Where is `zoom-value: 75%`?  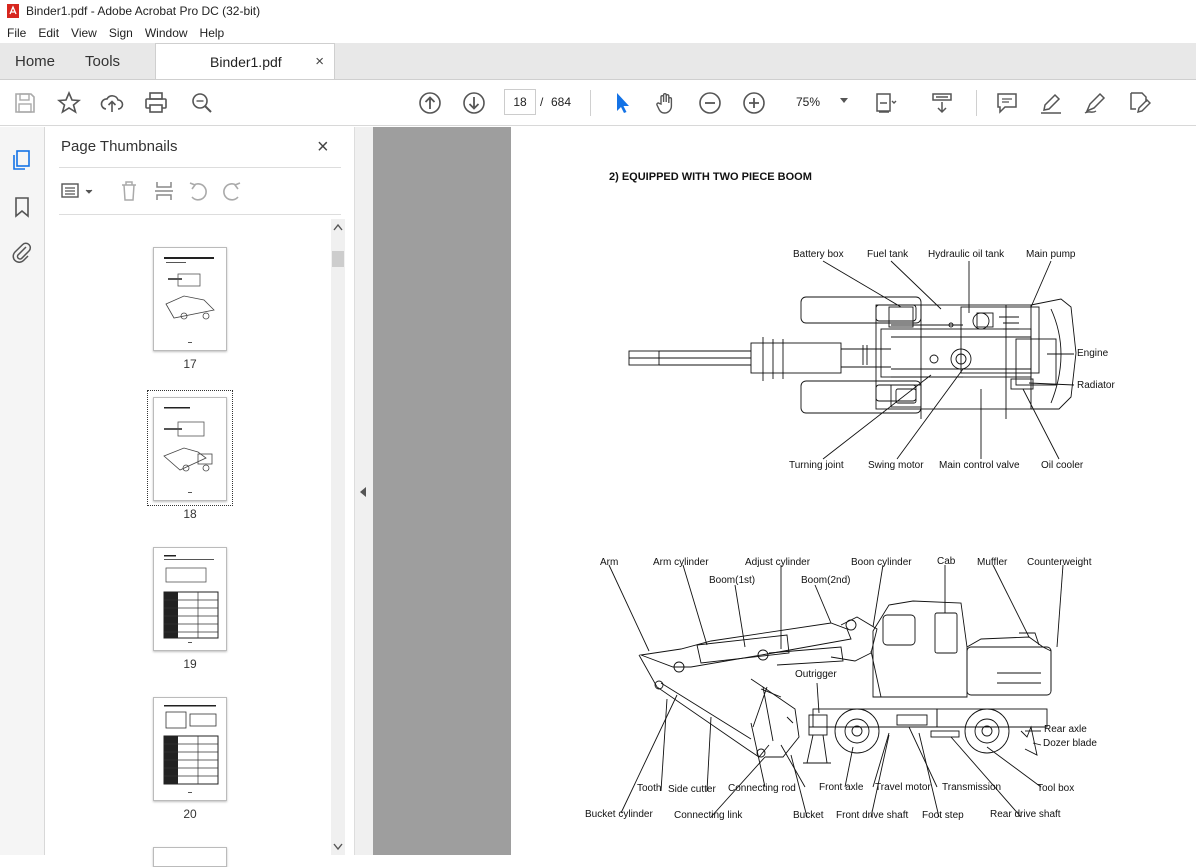
zoom-value: 75% is located at coordinates (808, 102).